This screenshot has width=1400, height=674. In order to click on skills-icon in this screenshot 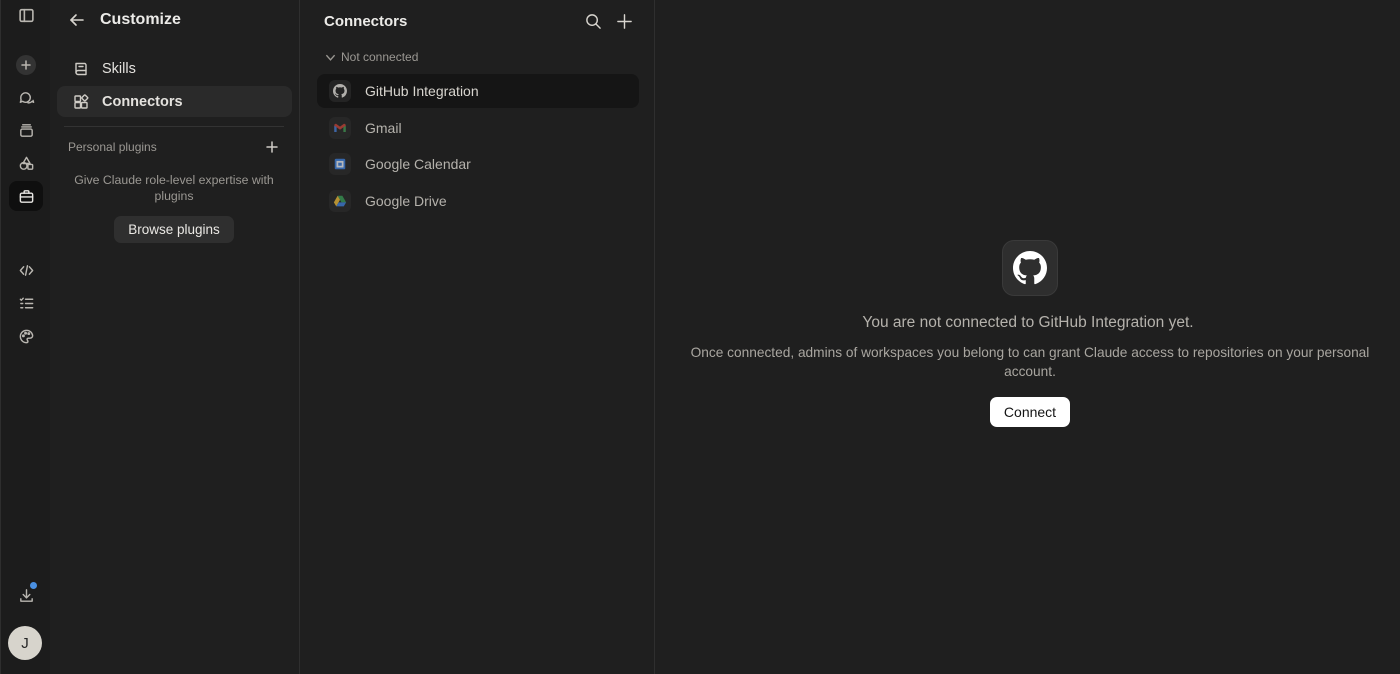, I will do `click(81, 69)`.